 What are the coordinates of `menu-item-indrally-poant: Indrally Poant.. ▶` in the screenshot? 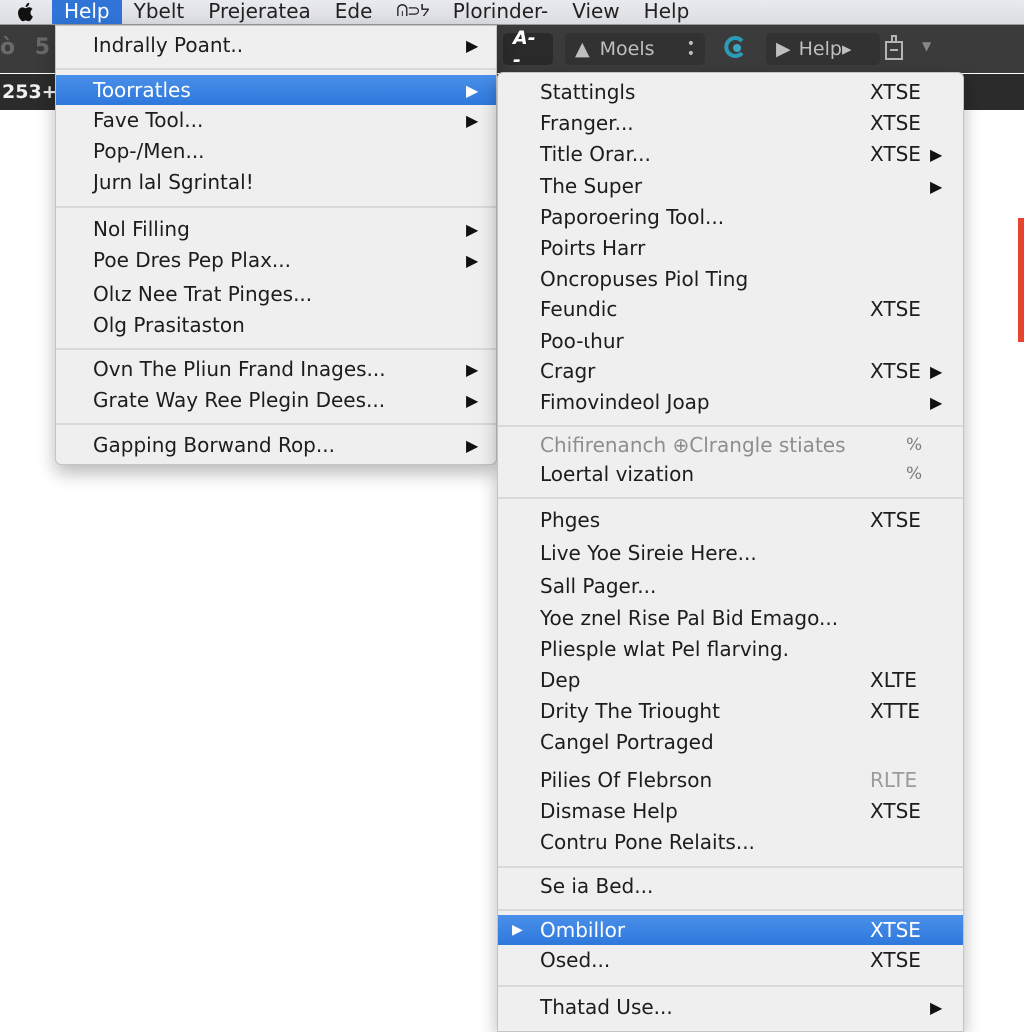 It's located at (276, 45).